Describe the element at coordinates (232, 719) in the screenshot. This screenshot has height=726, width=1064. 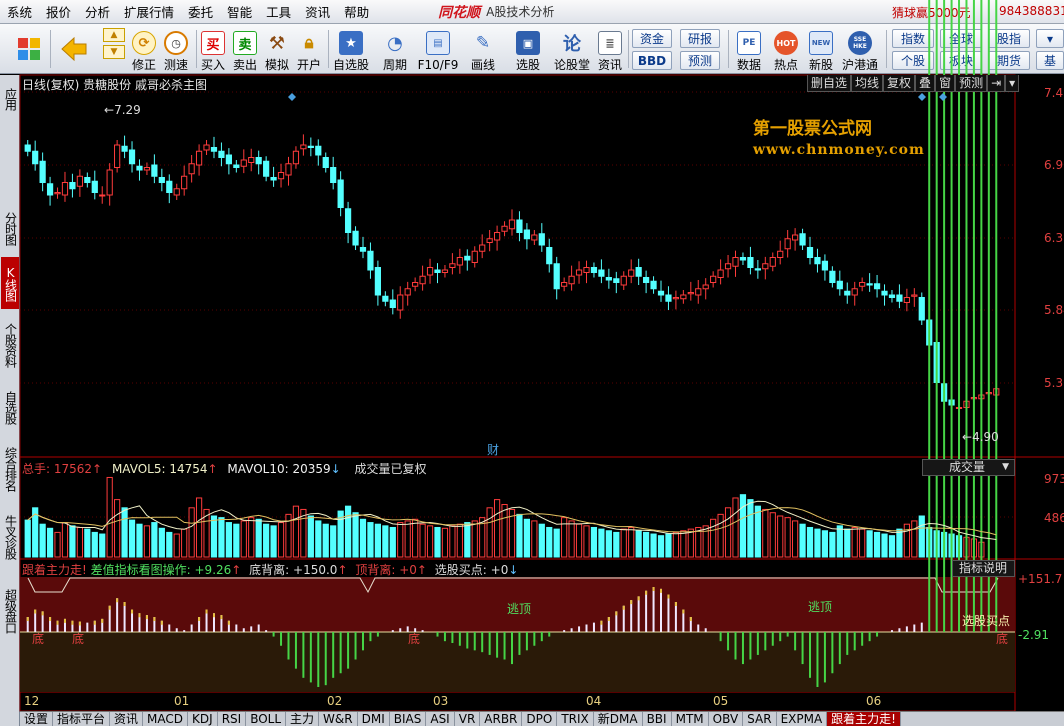
I see `indicator-tab: RSI` at that location.